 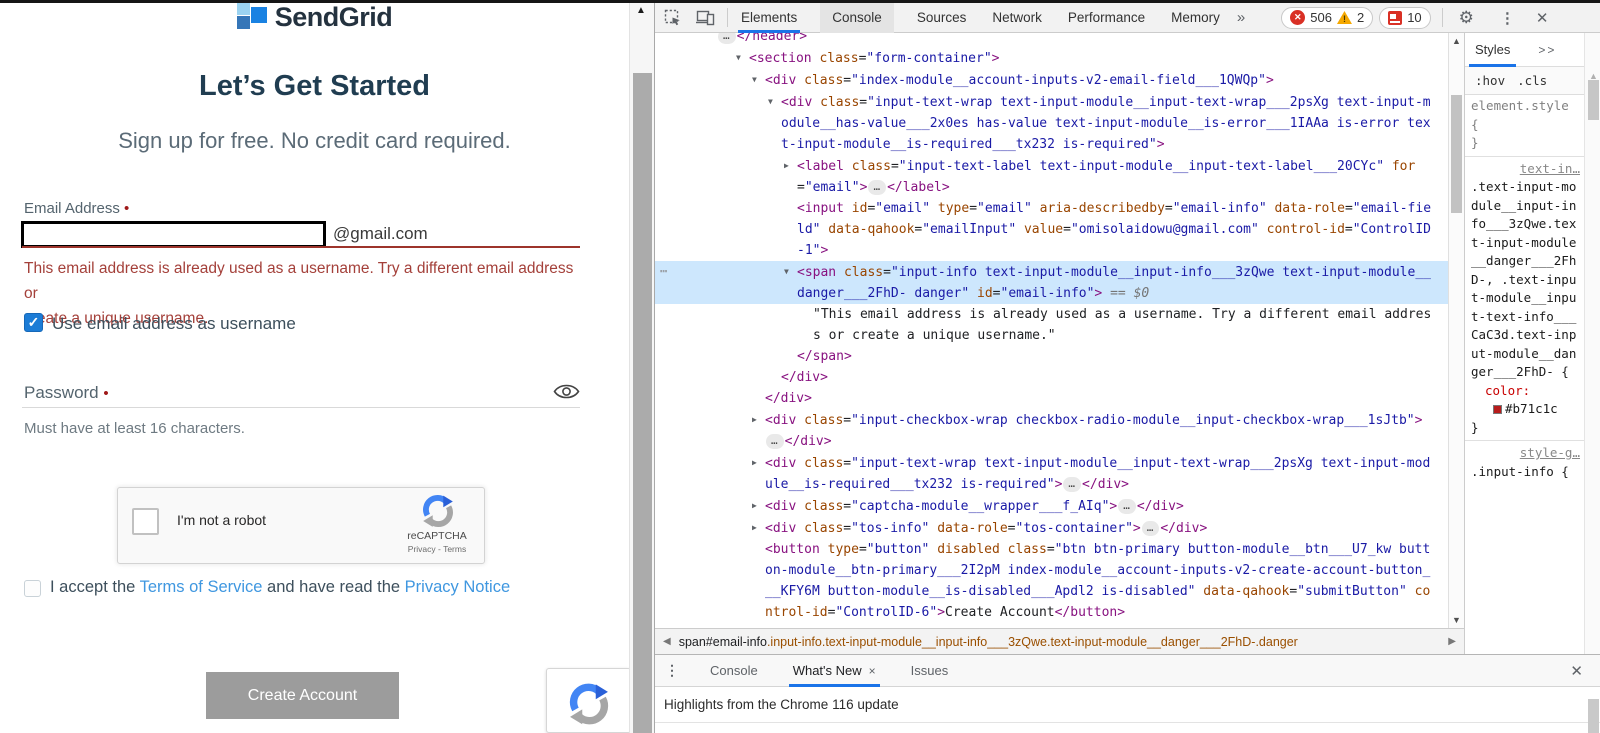 What do you see at coordinates (1525, 115) in the screenshot?
I see `css-selector-line: element.style {` at bounding box center [1525, 115].